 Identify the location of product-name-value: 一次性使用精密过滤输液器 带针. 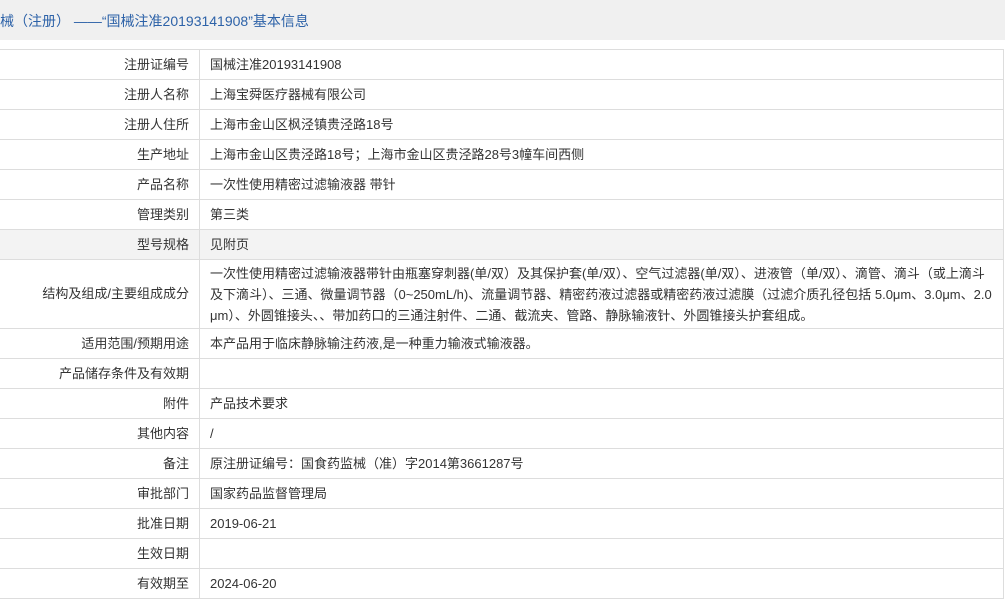
(303, 184).